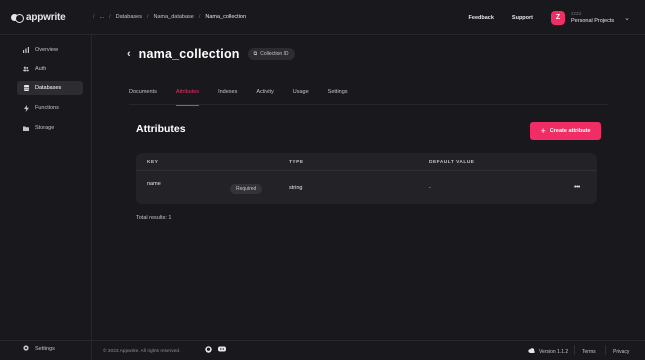  What do you see at coordinates (41, 69) in the screenshot?
I see `sidebar-item-label: Auth` at bounding box center [41, 69].